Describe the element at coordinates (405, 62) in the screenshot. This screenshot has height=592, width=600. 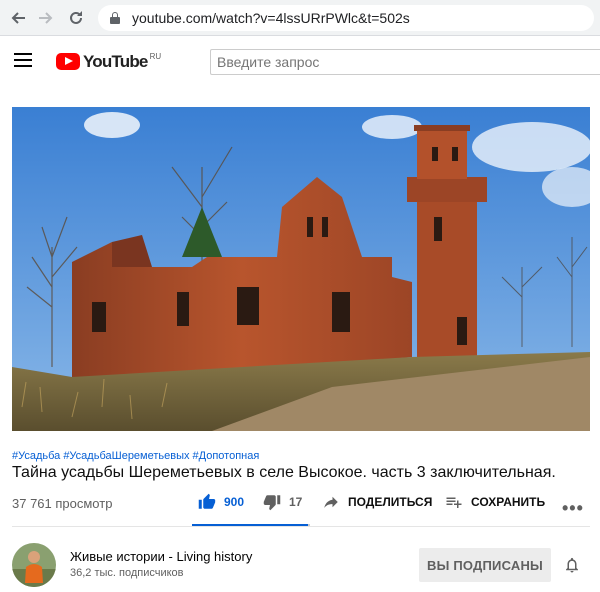
I see `search-input` at that location.